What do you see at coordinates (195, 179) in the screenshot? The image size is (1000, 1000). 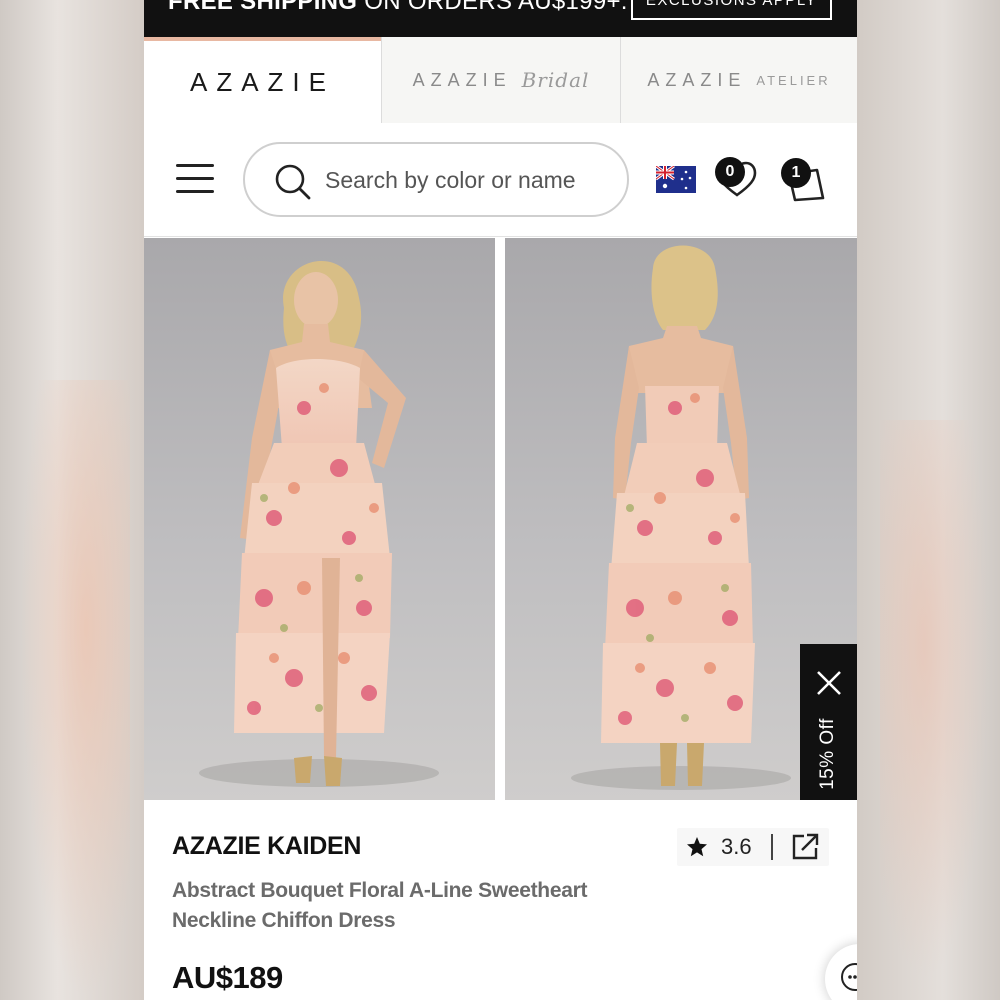 I see `menu-icon` at bounding box center [195, 179].